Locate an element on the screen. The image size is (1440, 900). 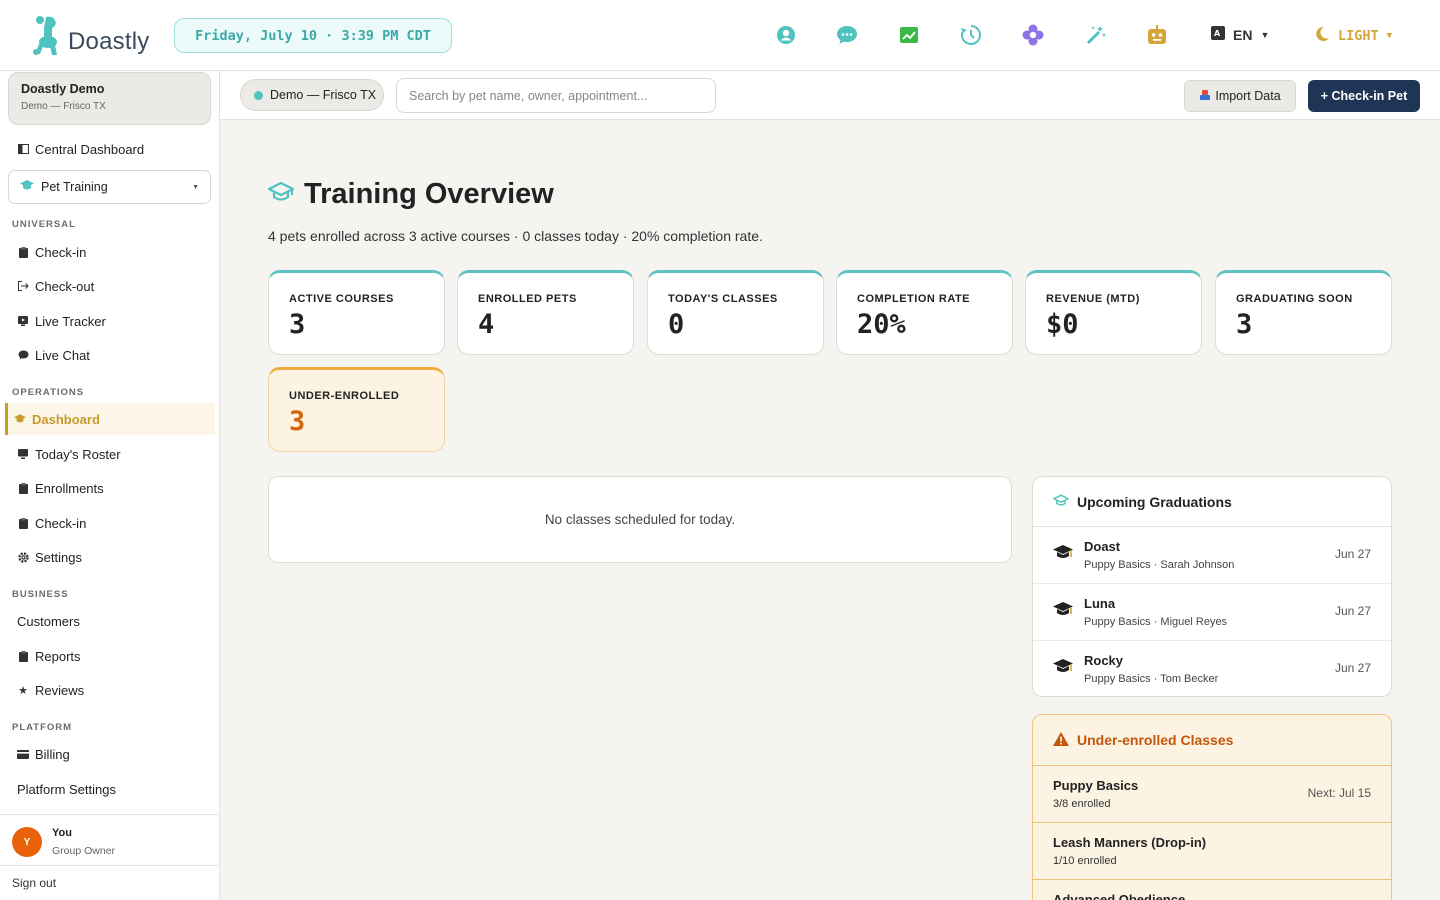
todays-classes-empty: No classes scheduled for today. is located at coordinates (640, 519).